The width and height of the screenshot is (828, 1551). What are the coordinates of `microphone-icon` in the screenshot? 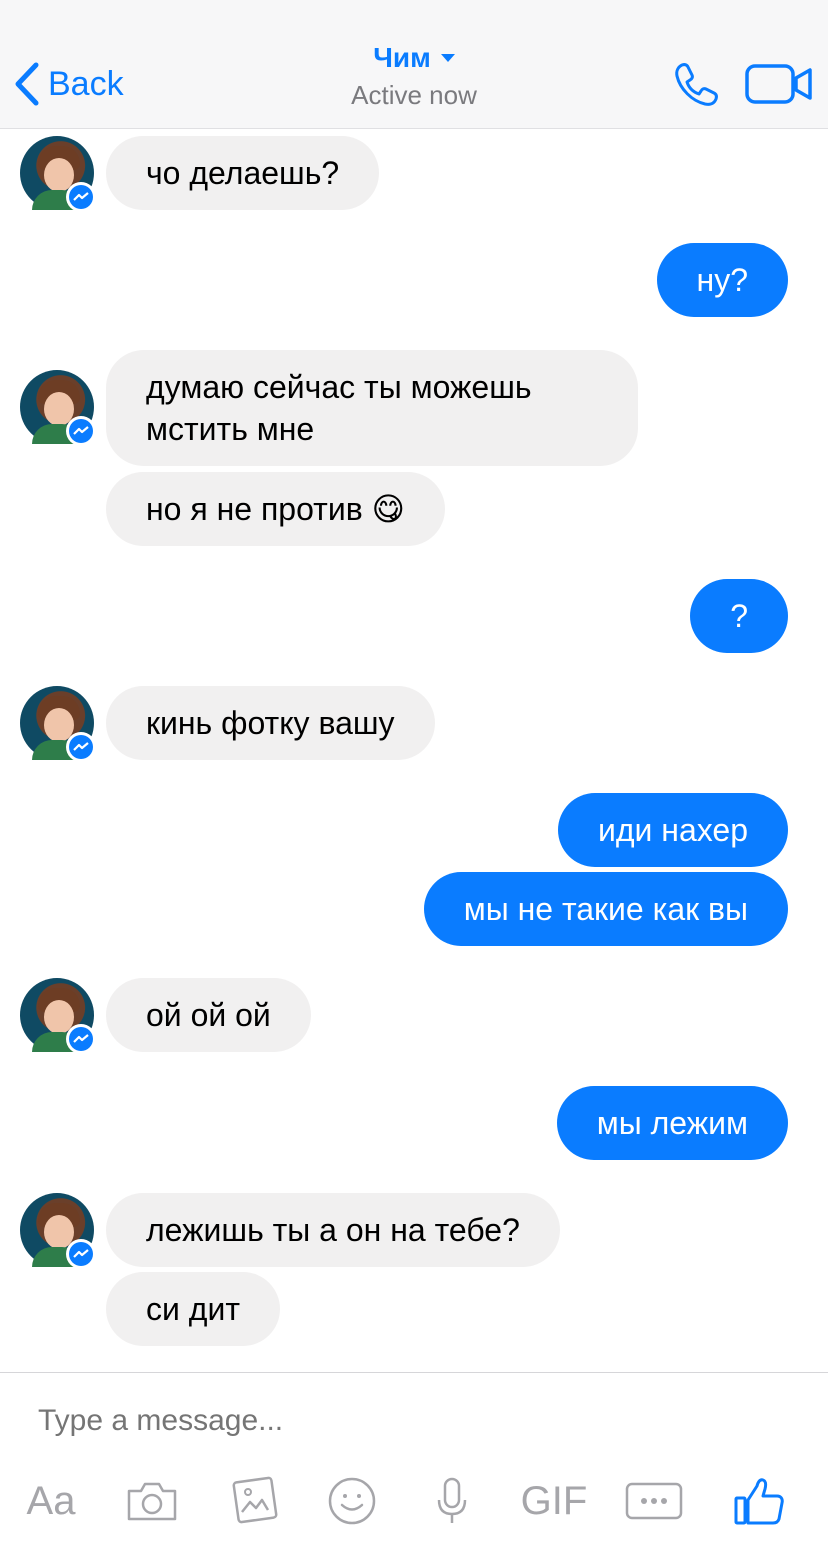 It's located at (452, 1500).